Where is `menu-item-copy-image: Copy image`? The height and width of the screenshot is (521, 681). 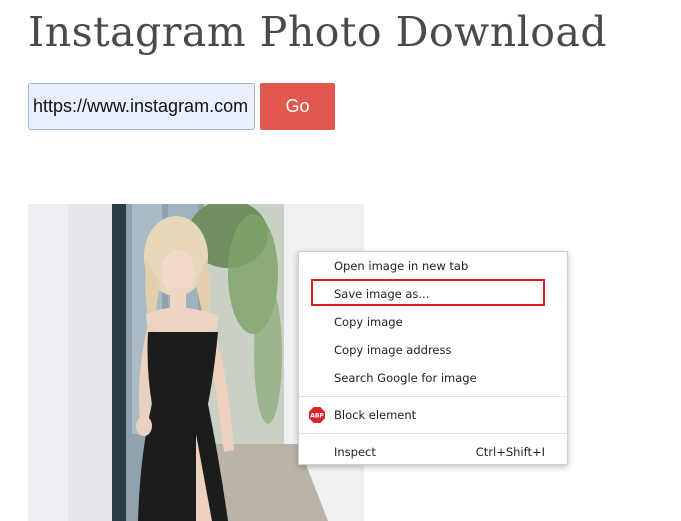
menu-item-copy-image: Copy image is located at coordinates (433, 322).